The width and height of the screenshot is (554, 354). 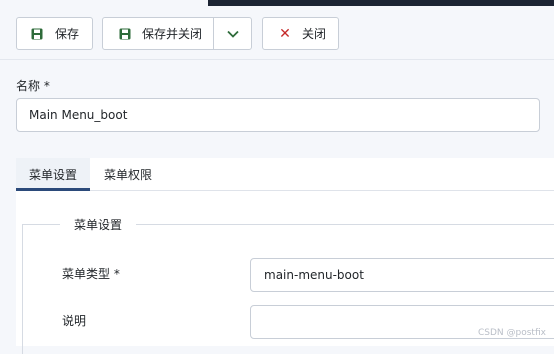 I want to click on fieldset-legend: 菜单设置, so click(x=98, y=224).